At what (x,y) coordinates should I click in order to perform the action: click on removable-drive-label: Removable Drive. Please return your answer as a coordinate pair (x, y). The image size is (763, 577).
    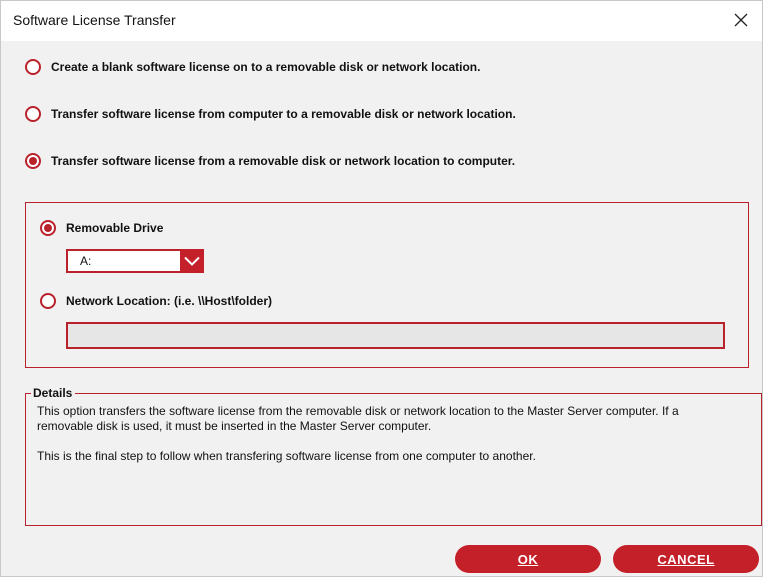
    Looking at the image, I should click on (115, 228).